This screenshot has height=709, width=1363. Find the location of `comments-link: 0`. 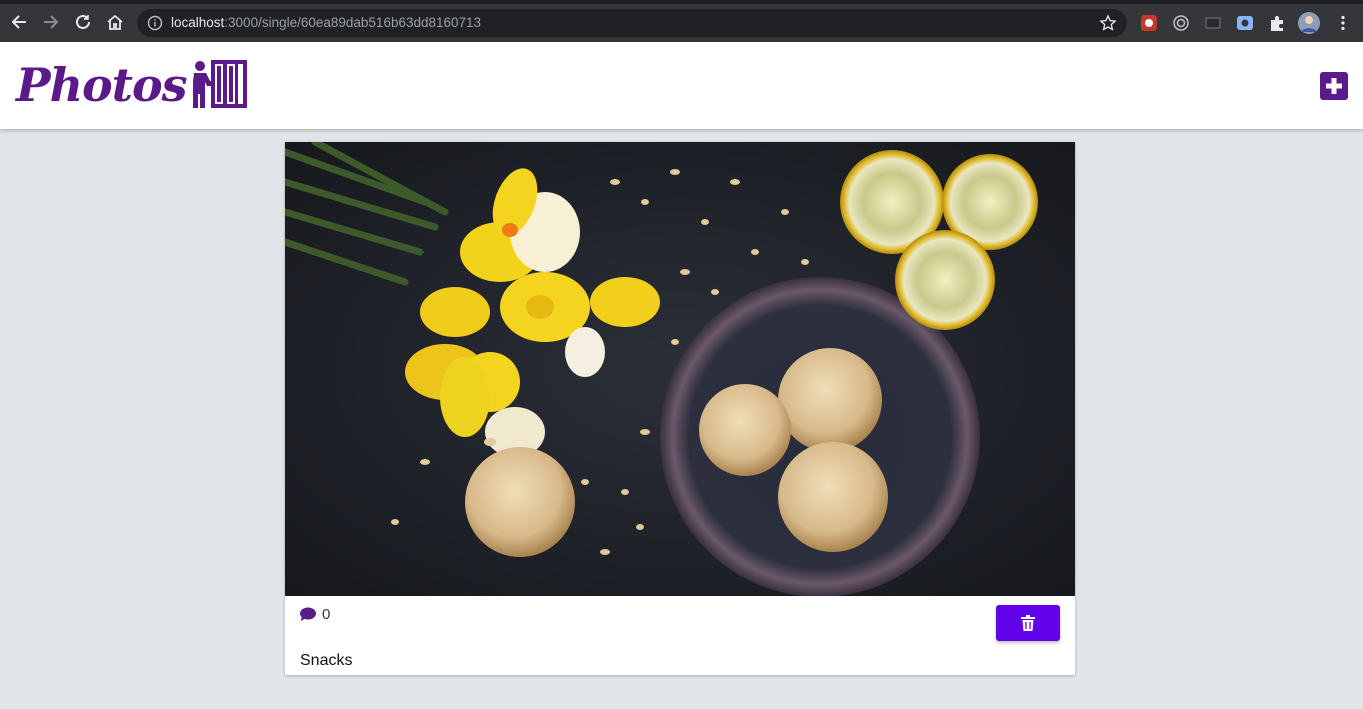

comments-link: 0 is located at coordinates (315, 614).